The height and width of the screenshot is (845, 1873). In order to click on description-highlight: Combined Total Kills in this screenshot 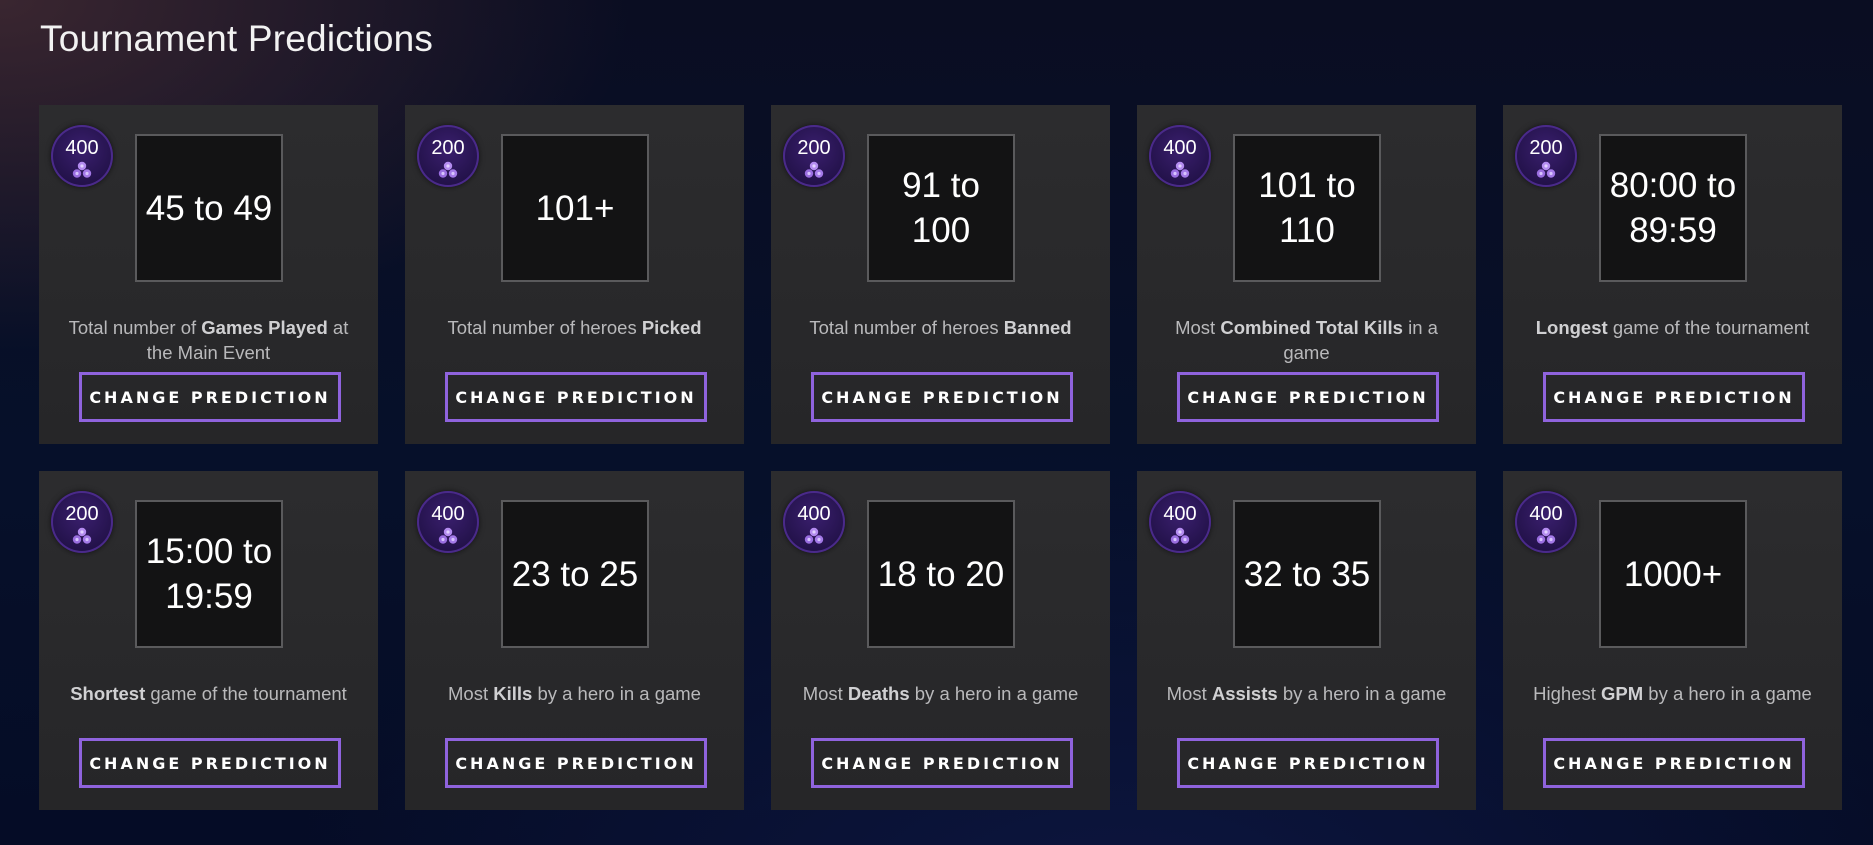, I will do `click(1311, 327)`.